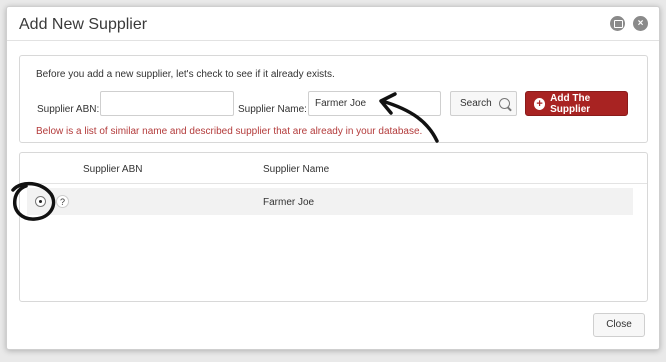  What do you see at coordinates (640, 23) in the screenshot?
I see `close-icon: ×` at bounding box center [640, 23].